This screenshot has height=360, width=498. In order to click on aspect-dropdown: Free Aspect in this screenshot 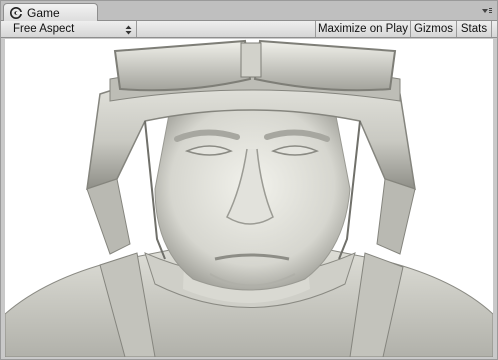, I will do `click(72, 29)`.